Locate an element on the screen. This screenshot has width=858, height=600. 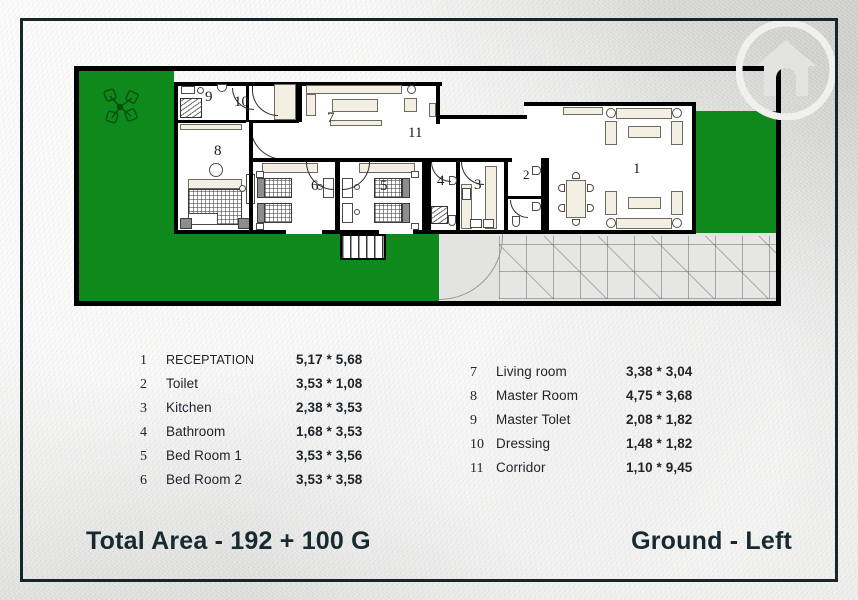
legend-dimension: 3,53 * 1,08 is located at coordinates (329, 383).